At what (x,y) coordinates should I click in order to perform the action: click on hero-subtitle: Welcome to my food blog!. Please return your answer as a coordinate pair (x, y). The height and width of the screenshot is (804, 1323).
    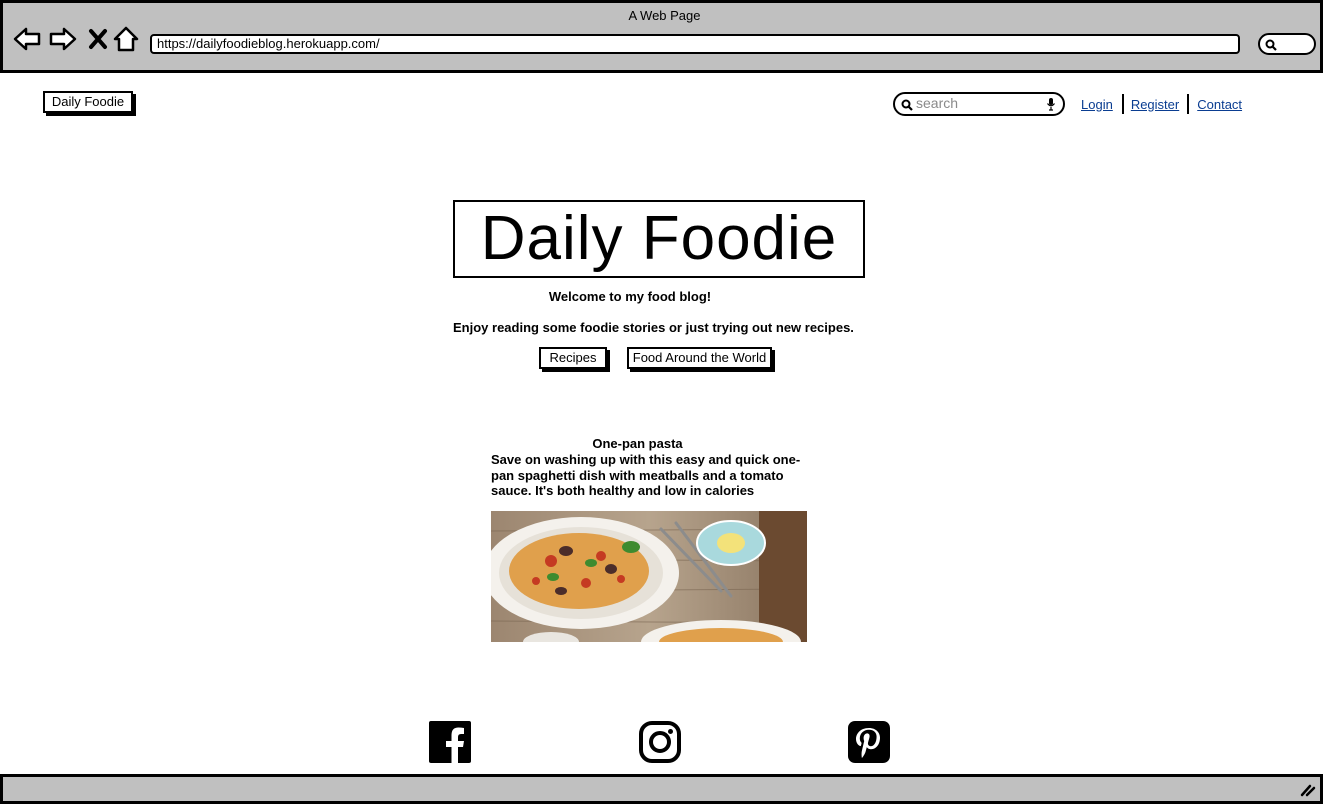
    Looking at the image, I should click on (630, 296).